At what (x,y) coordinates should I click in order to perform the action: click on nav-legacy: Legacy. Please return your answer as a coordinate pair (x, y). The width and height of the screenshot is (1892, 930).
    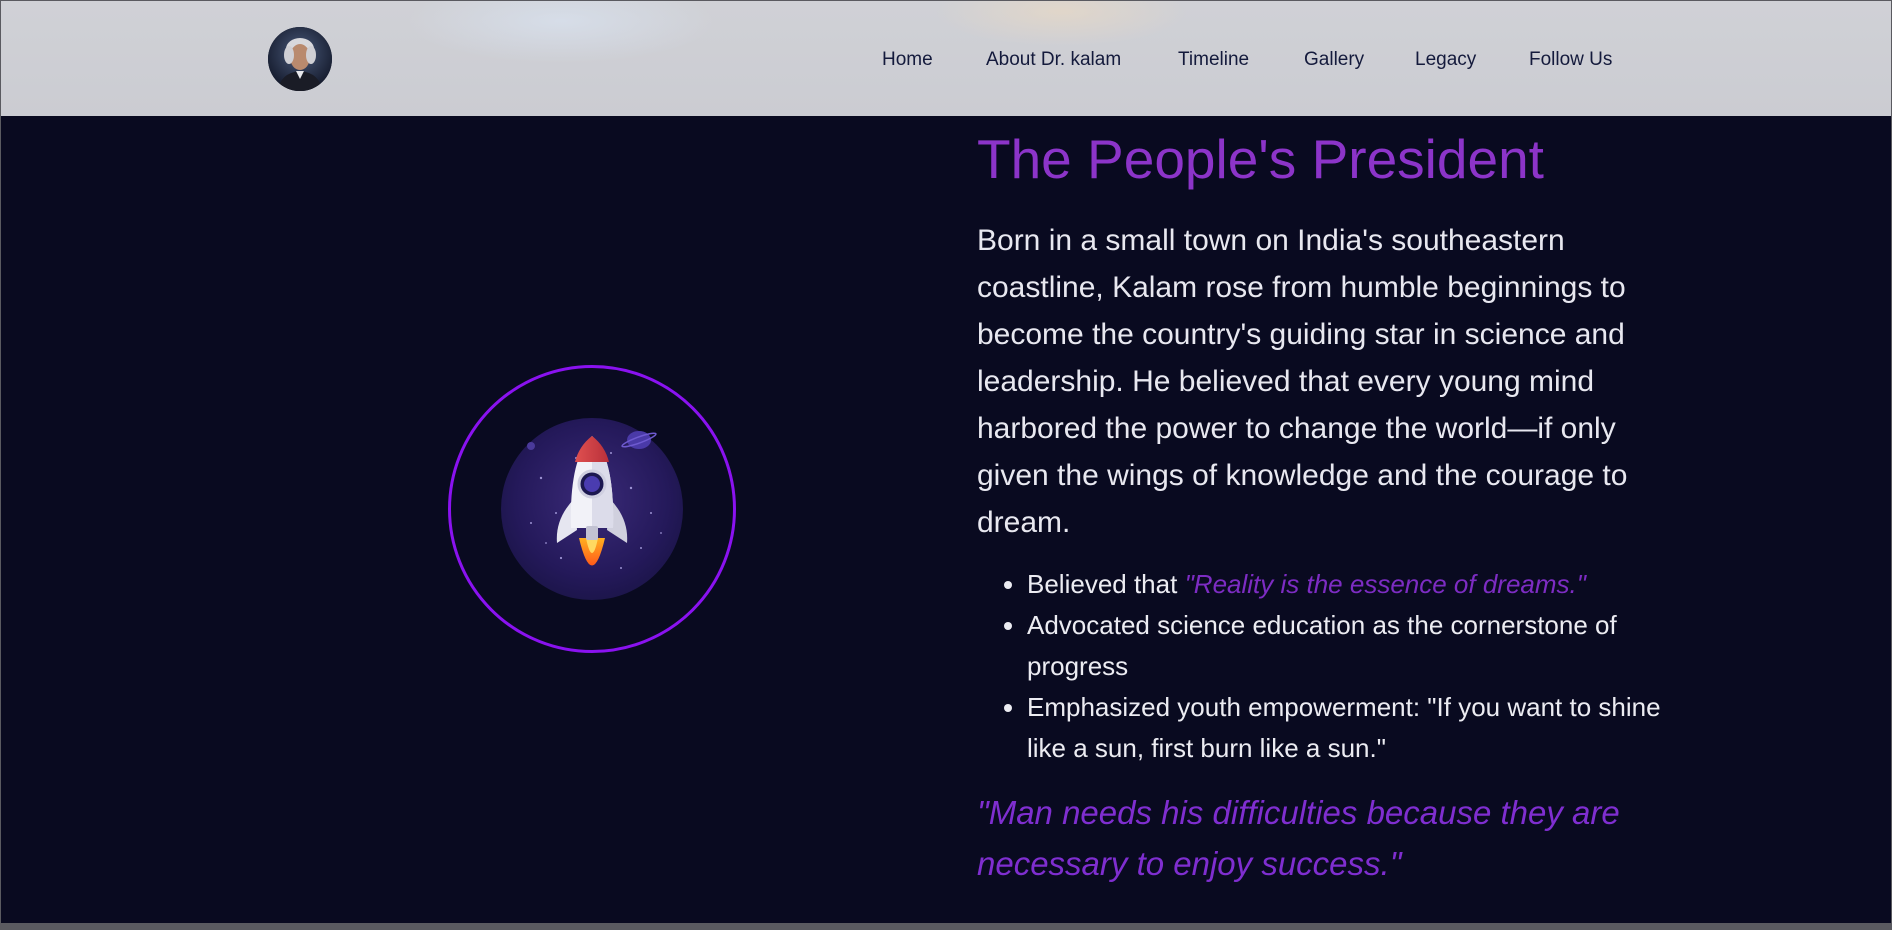
    Looking at the image, I should click on (1445, 60).